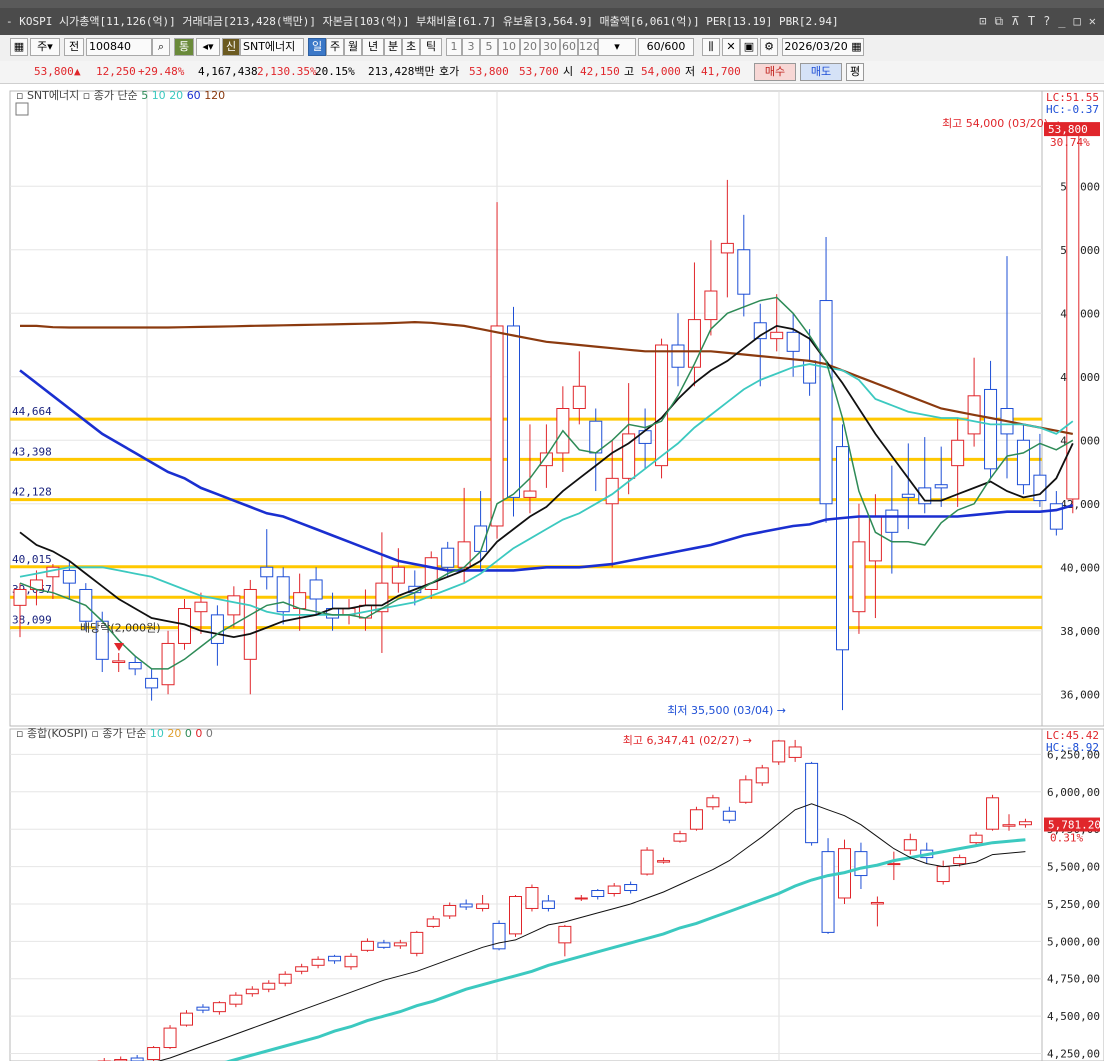 The height and width of the screenshot is (1061, 1104). Describe the element at coordinates (998, 21) in the screenshot. I see `window-ctl-icon: ⧉` at that location.